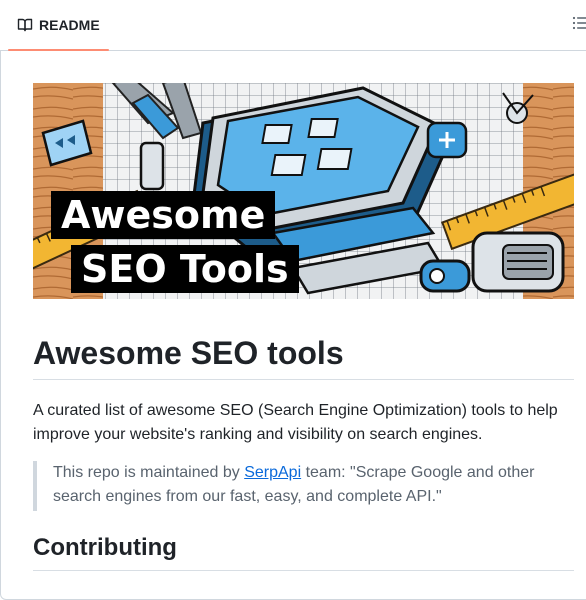 Image resolution: width=586 pixels, height=600 pixels. I want to click on tab-active-indicator, so click(58, 50).